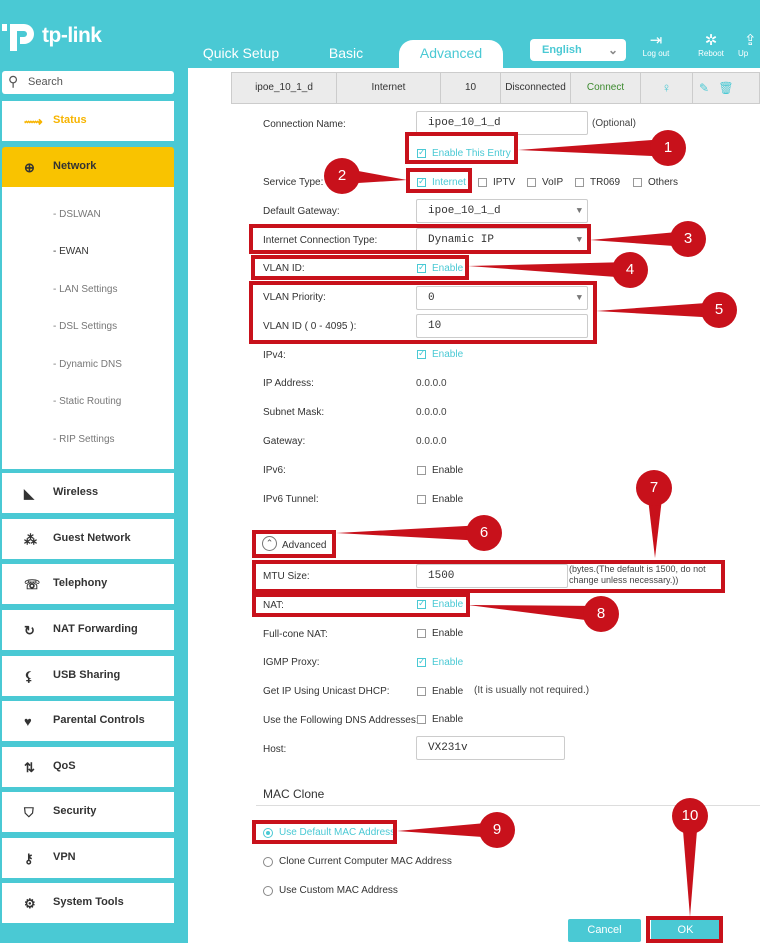 The image size is (760, 943). Describe the element at coordinates (88, 82) in the screenshot. I see `search-input: ⚲ Search` at that location.